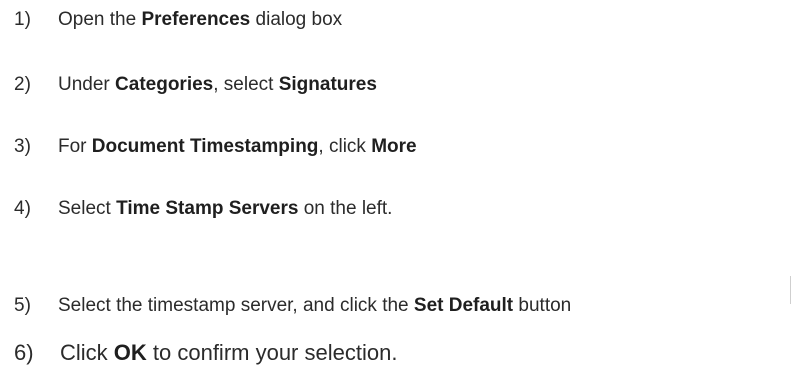 Image resolution: width=793 pixels, height=373 pixels. Describe the element at coordinates (87, 84) in the screenshot. I see `step-text: Under` at that location.